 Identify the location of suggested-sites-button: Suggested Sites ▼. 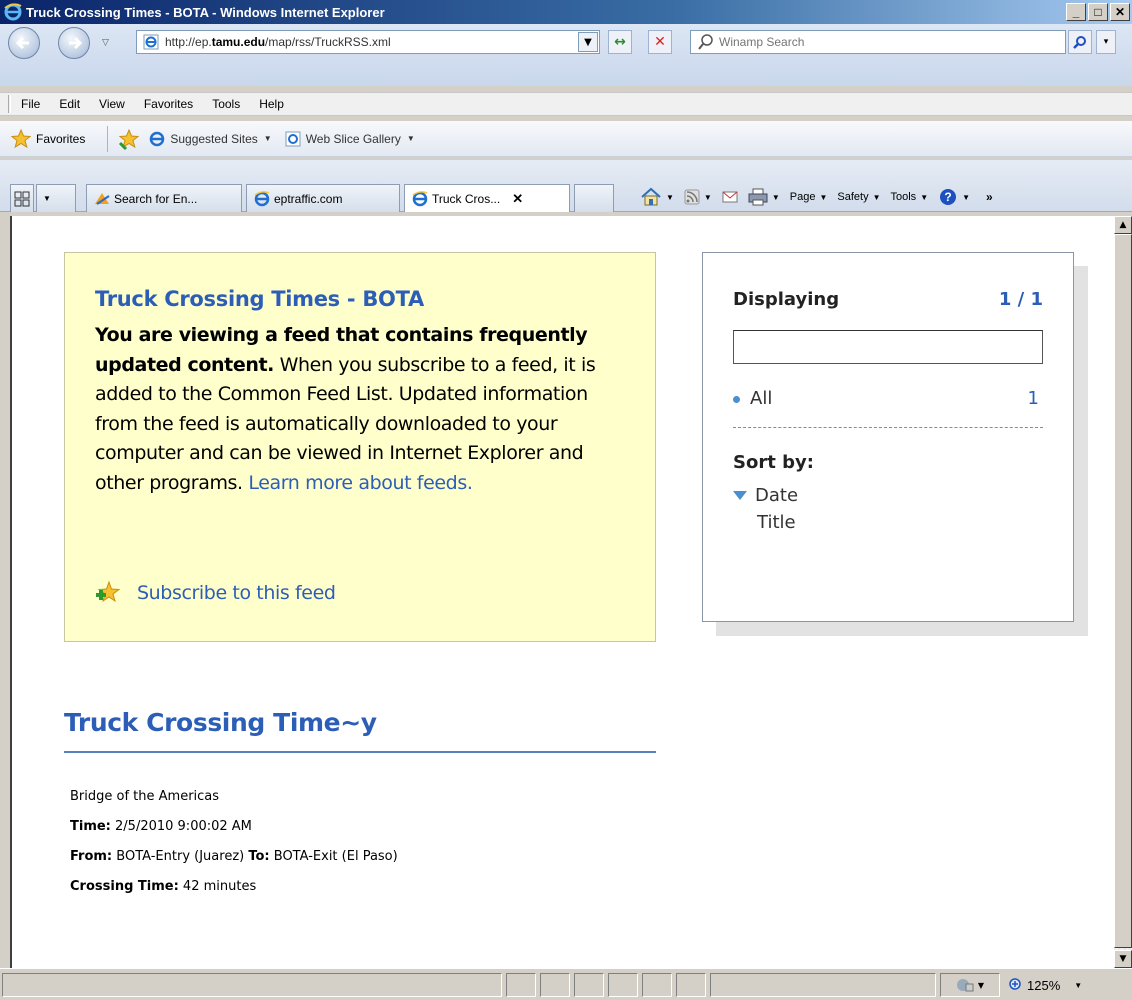
(210, 139).